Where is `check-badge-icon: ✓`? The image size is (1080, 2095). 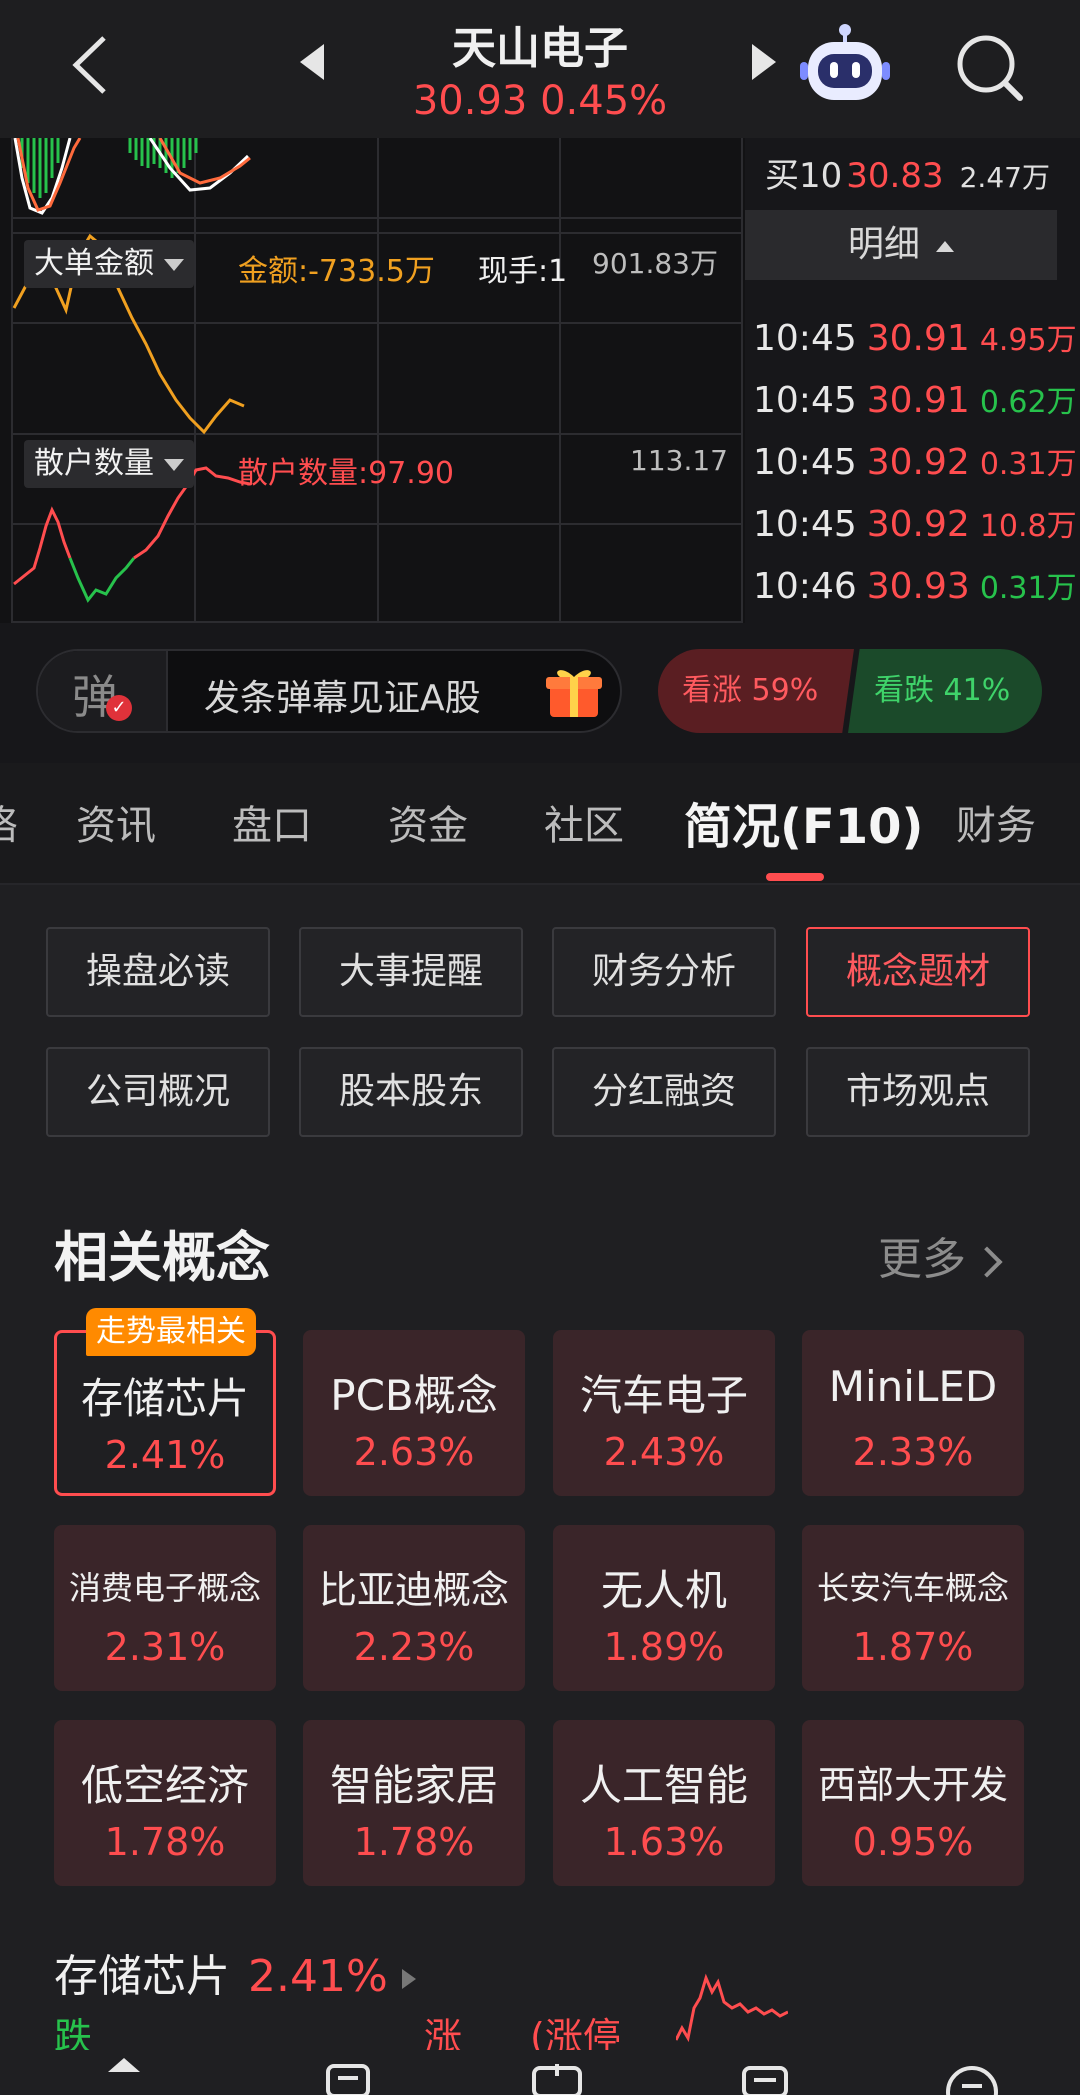
check-badge-icon: ✓ is located at coordinates (119, 708).